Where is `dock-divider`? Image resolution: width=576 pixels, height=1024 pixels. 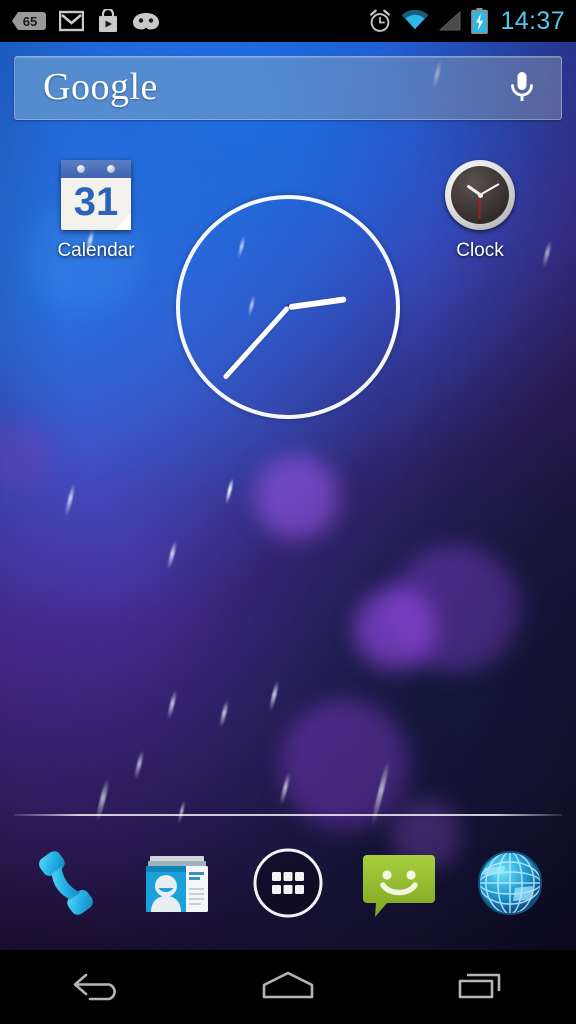
dock-divider is located at coordinates (288, 815).